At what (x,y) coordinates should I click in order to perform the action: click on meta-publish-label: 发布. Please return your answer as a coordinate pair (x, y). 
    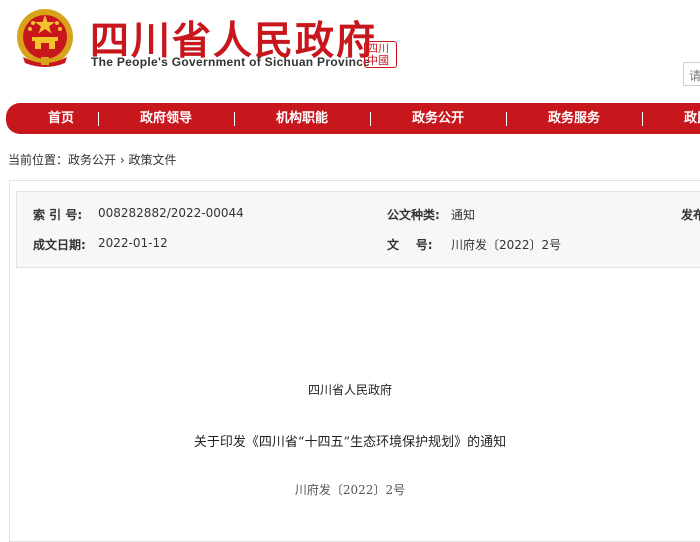
    Looking at the image, I should click on (690, 215).